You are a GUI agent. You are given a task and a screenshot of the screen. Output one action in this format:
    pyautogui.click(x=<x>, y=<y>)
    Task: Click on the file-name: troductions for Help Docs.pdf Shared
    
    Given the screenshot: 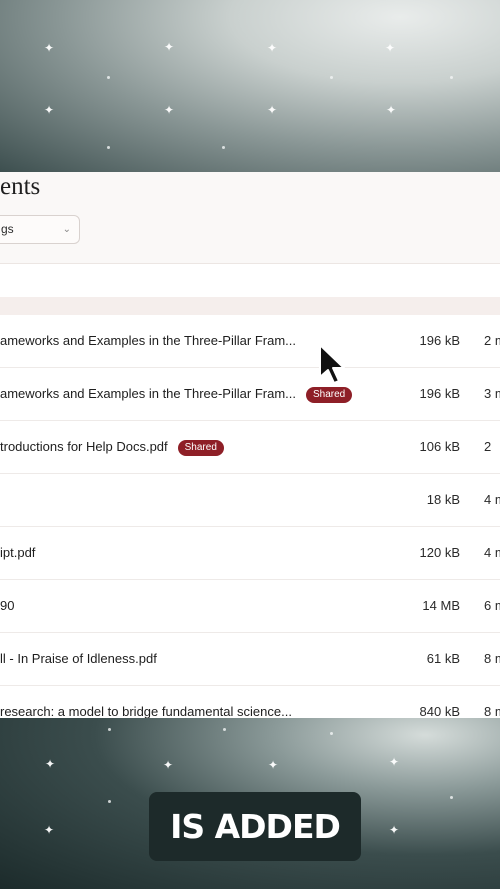 What is the action you would take?
    pyautogui.click(x=112, y=447)
    